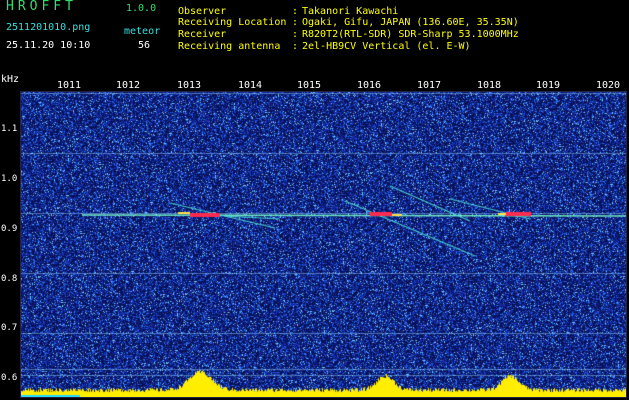 The image size is (629, 400). I want to click on x-tick-label: 1016, so click(369, 85).